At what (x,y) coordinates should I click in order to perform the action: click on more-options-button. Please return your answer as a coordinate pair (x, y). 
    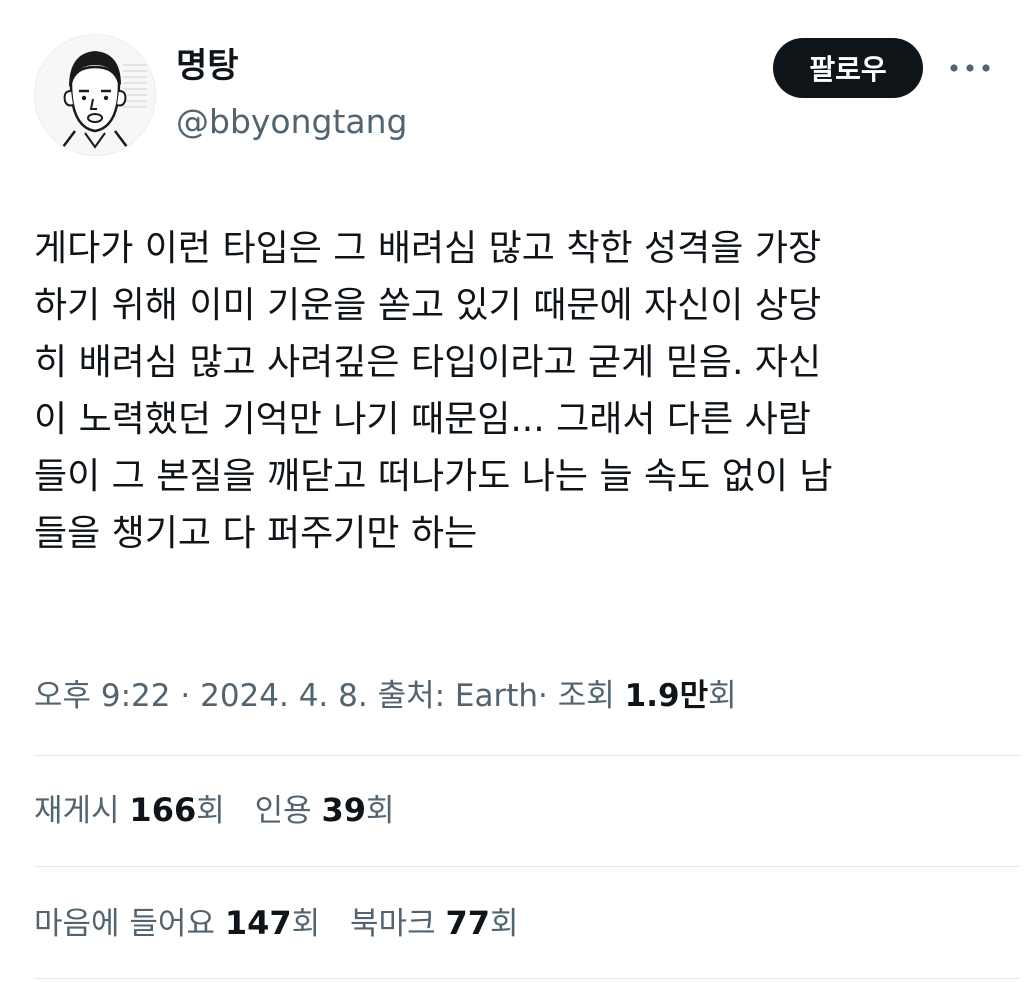
    Looking at the image, I should click on (970, 68).